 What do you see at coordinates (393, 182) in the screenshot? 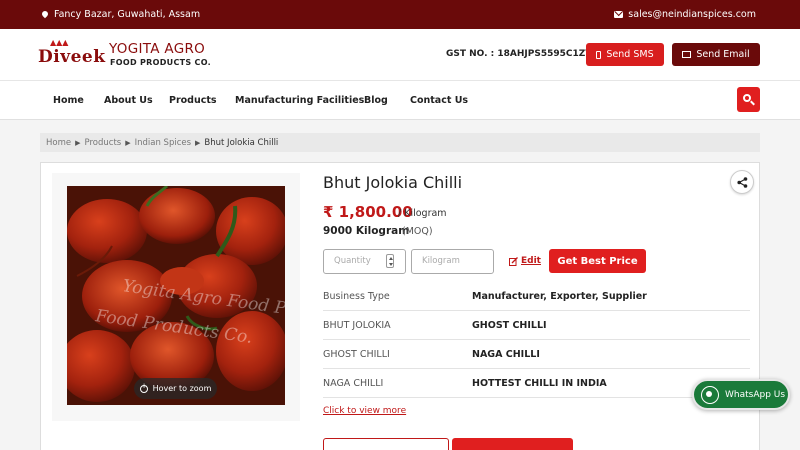
I see `product-title: Bhut Jolokia Chilli` at bounding box center [393, 182].